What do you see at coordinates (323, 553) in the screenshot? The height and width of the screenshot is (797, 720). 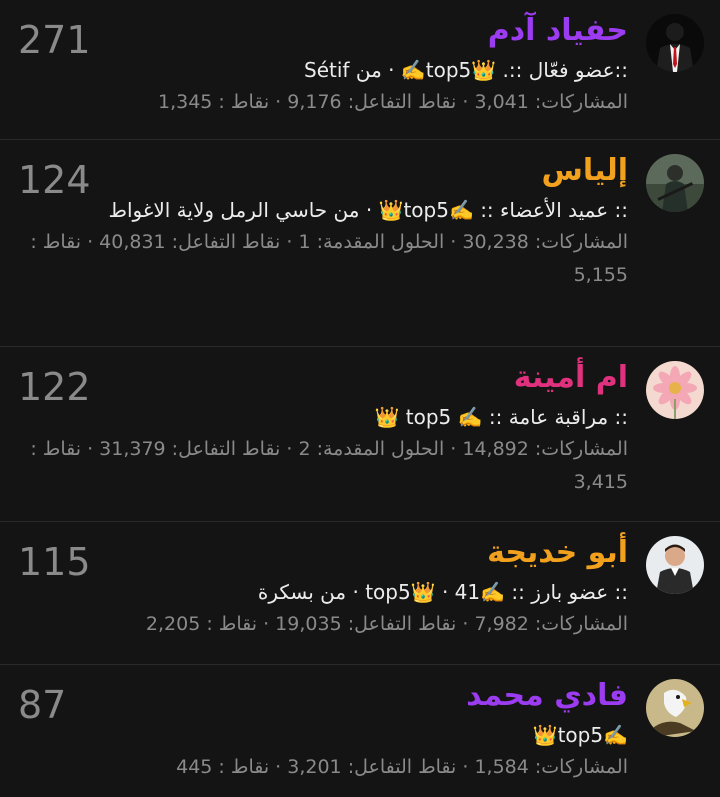 I see `member-name: أبو خديجة` at bounding box center [323, 553].